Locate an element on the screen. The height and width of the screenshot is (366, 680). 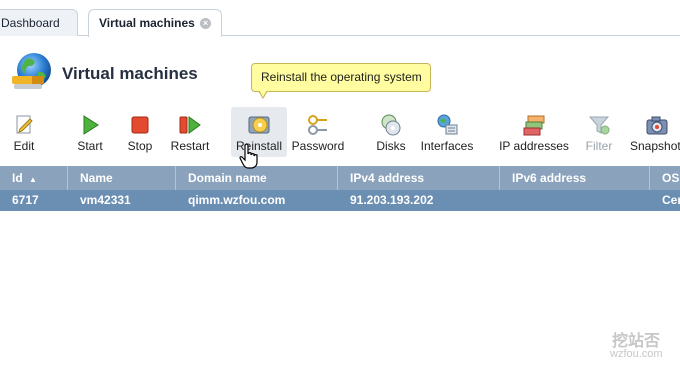
hand-cursor-icon is located at coordinates (250, 156).